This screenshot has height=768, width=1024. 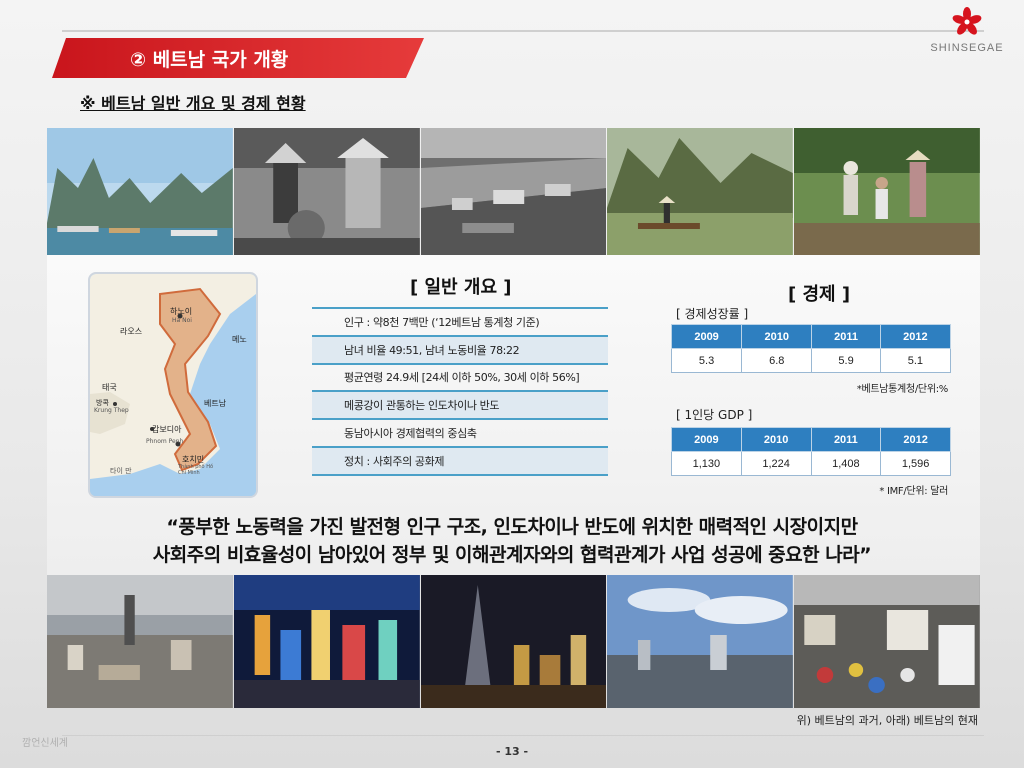 What do you see at coordinates (714, 415) in the screenshot?
I see `gdp-label: [ 1인당 GDP ]` at bounding box center [714, 415].